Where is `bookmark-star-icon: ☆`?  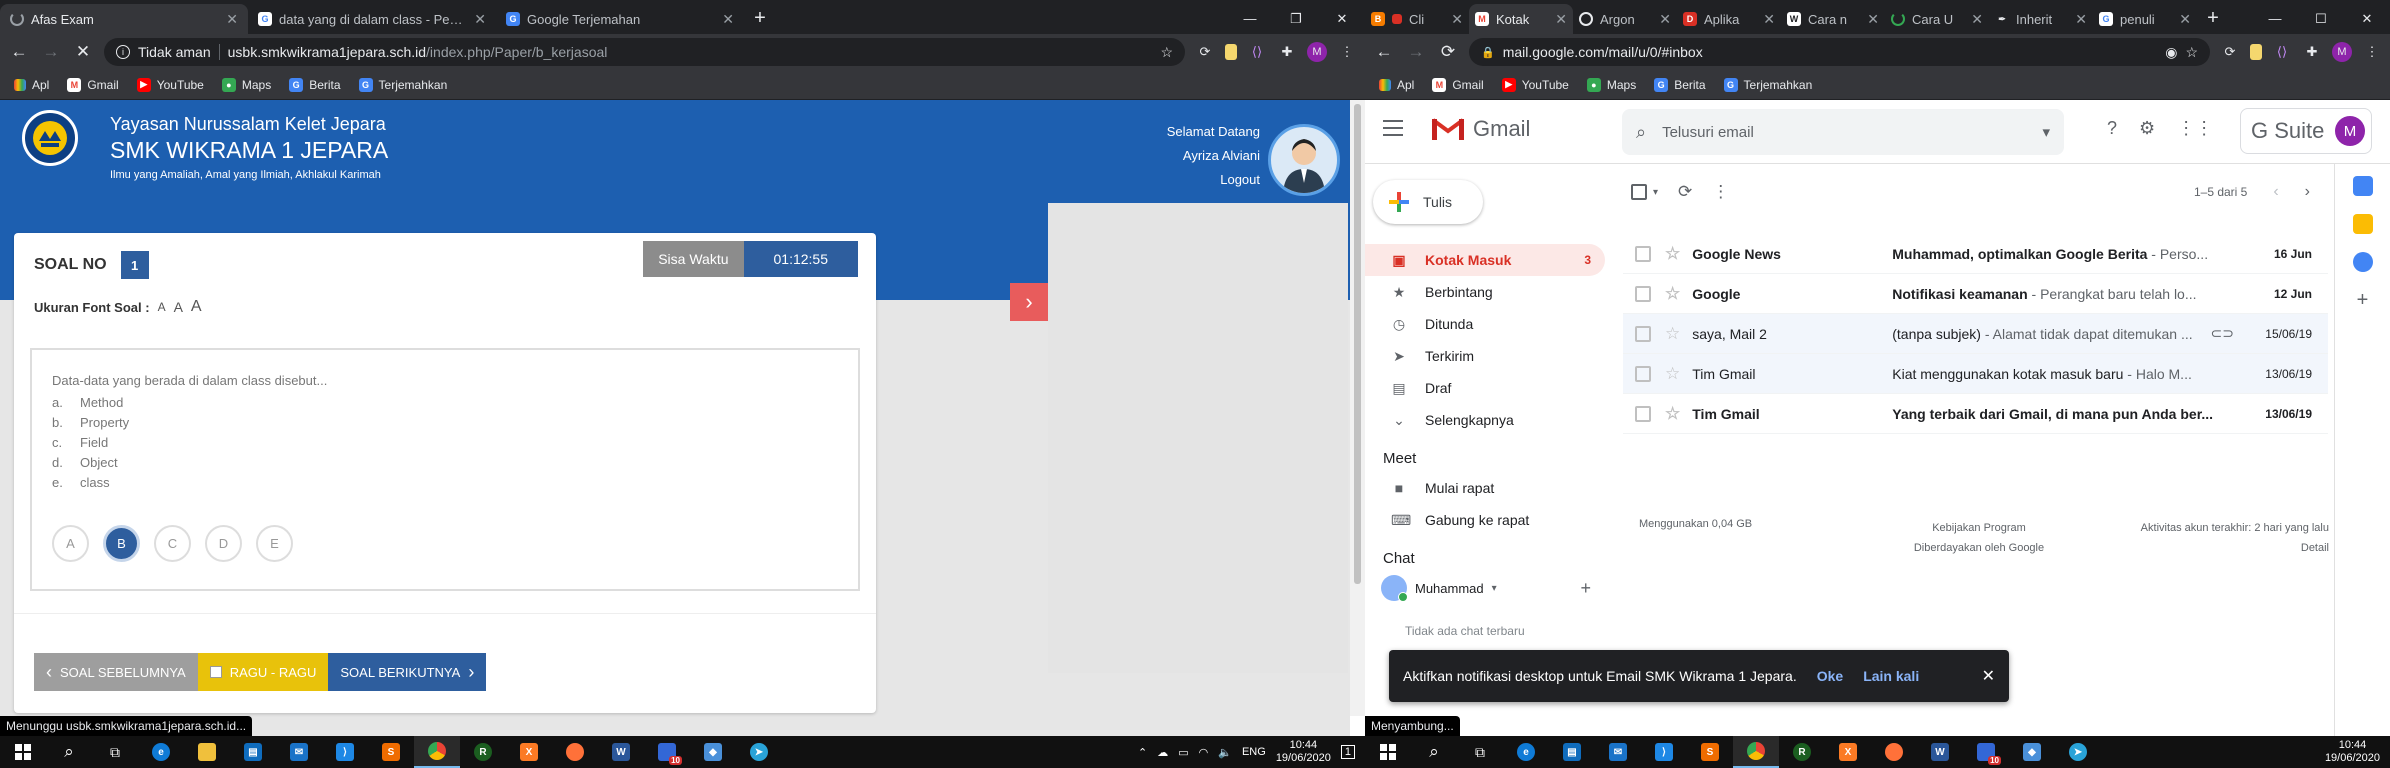 bookmark-star-icon: ☆ is located at coordinates (1166, 52).